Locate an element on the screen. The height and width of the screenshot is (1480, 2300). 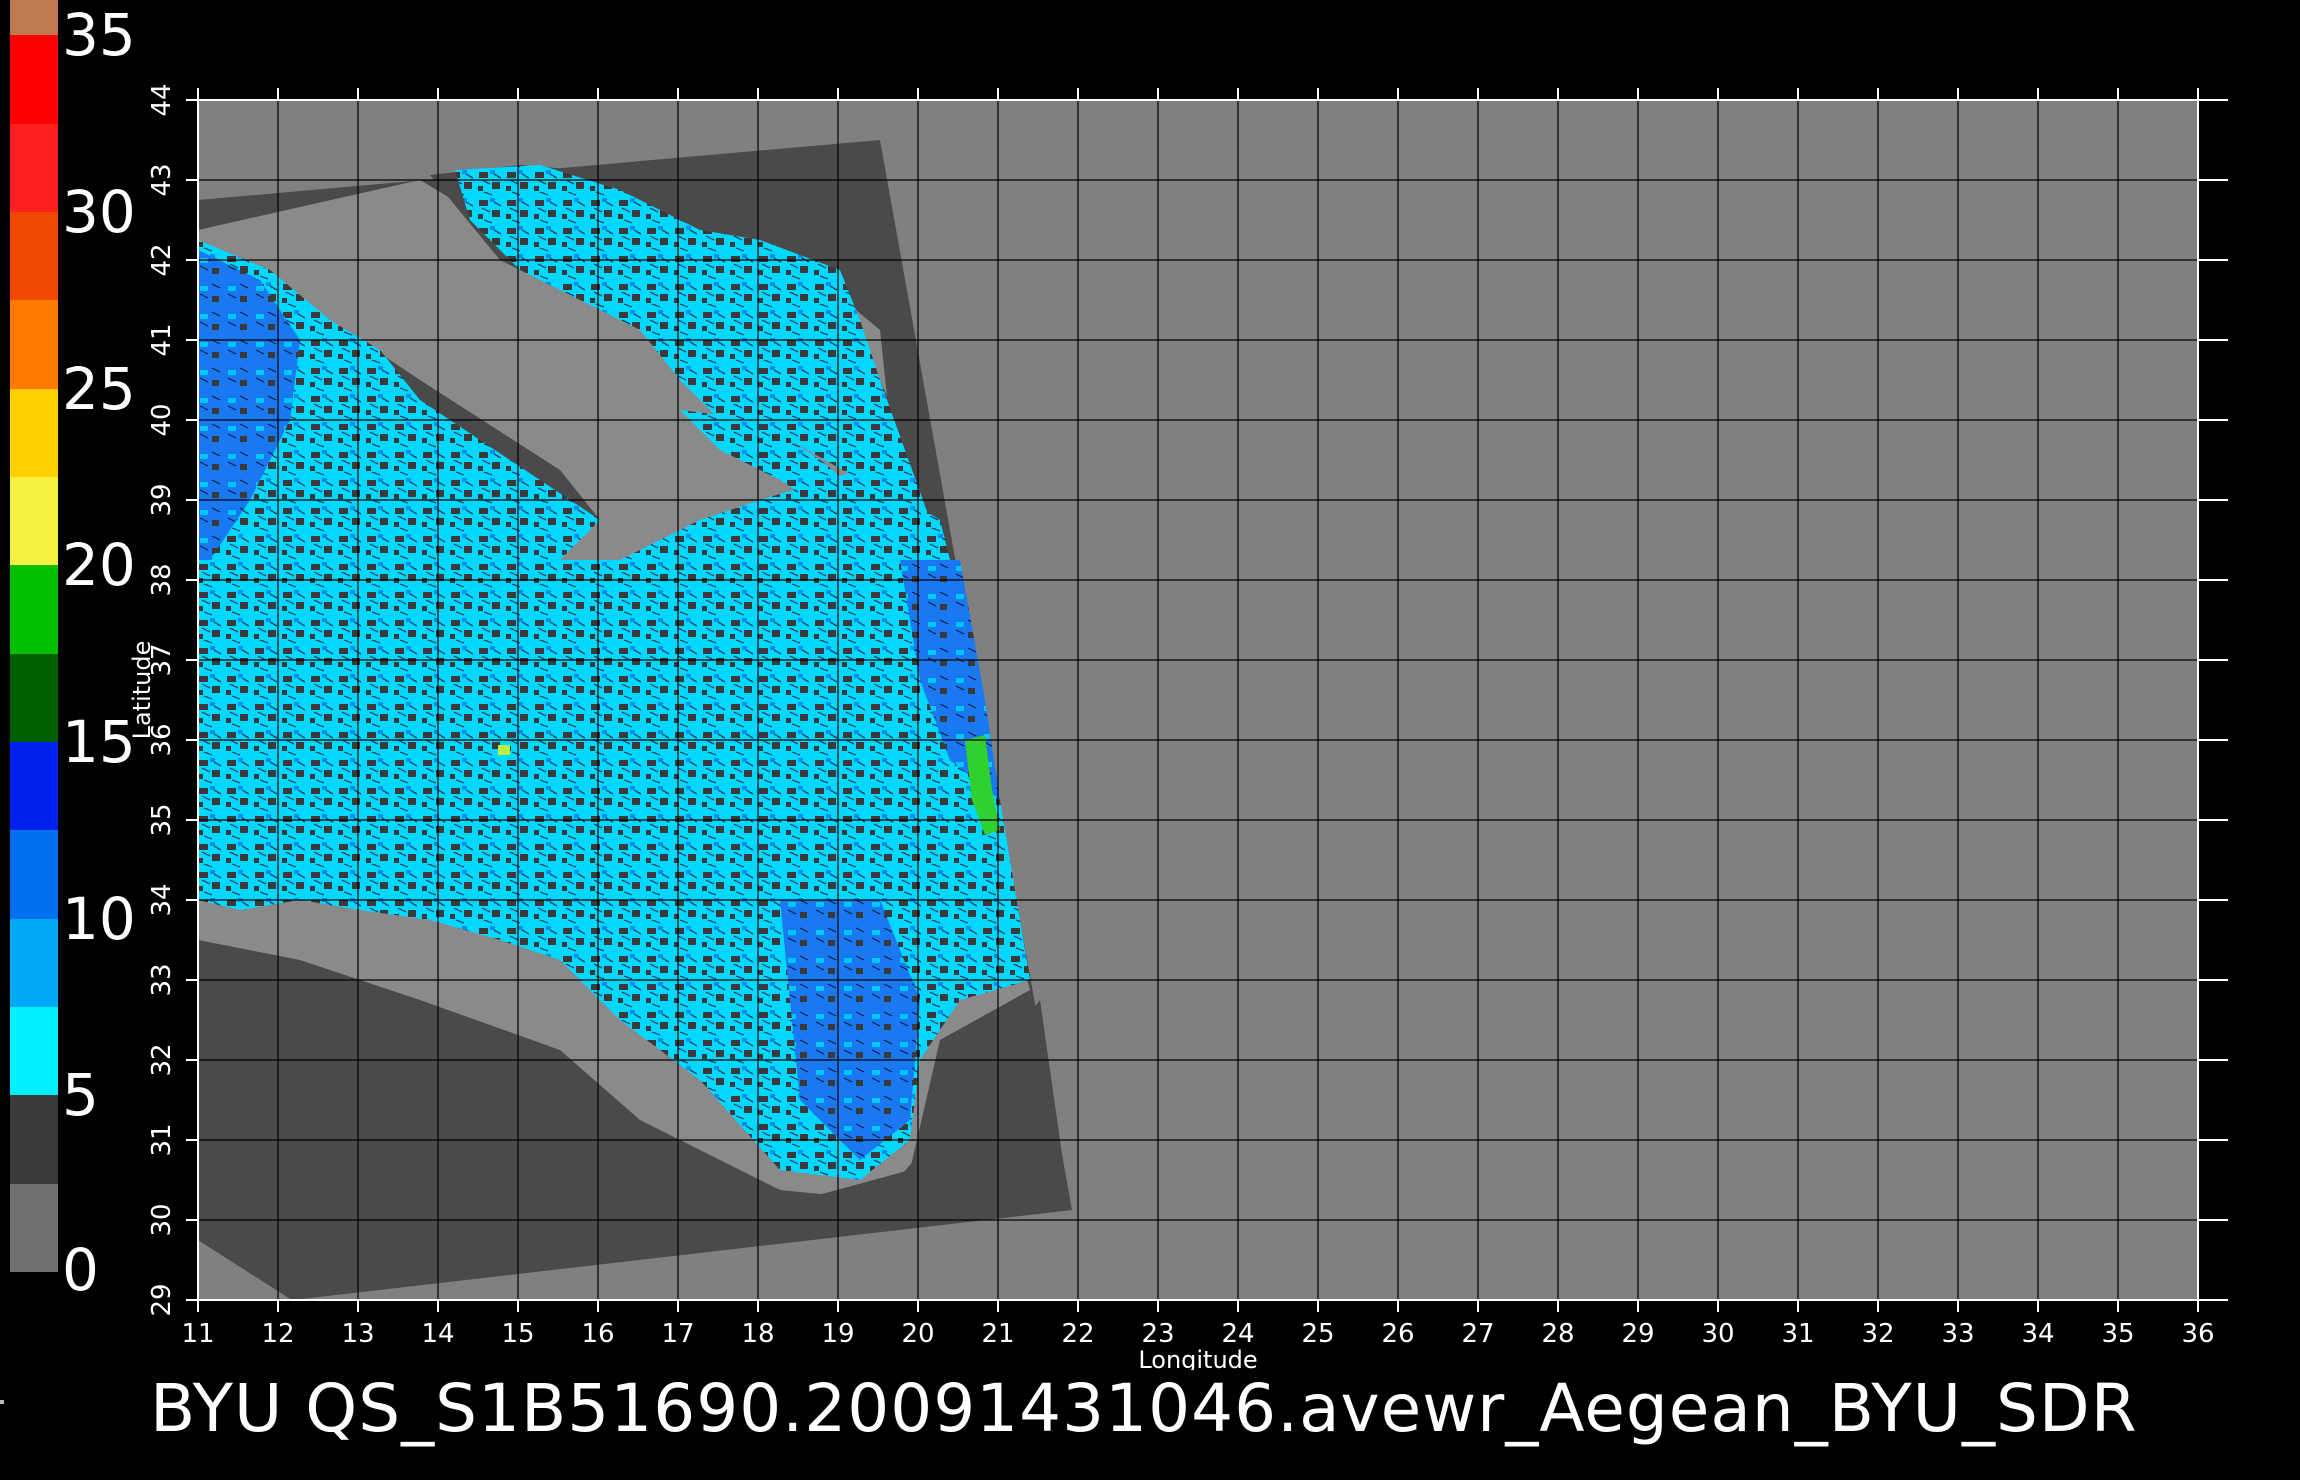
x-tick-label-19: 19 is located at coordinates (837, 1334).